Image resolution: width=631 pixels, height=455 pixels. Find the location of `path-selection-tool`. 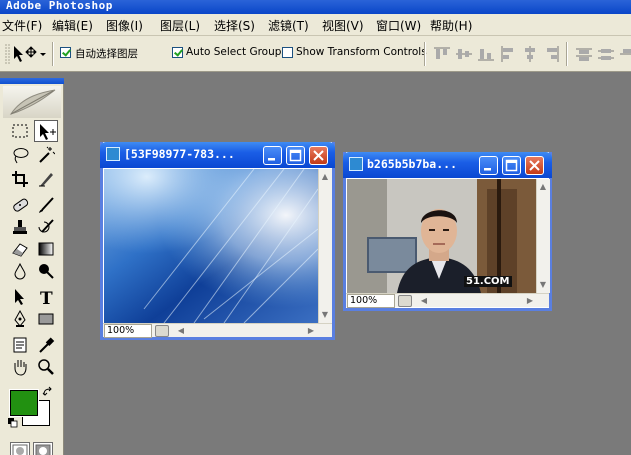

path-selection-tool is located at coordinates (20, 297).